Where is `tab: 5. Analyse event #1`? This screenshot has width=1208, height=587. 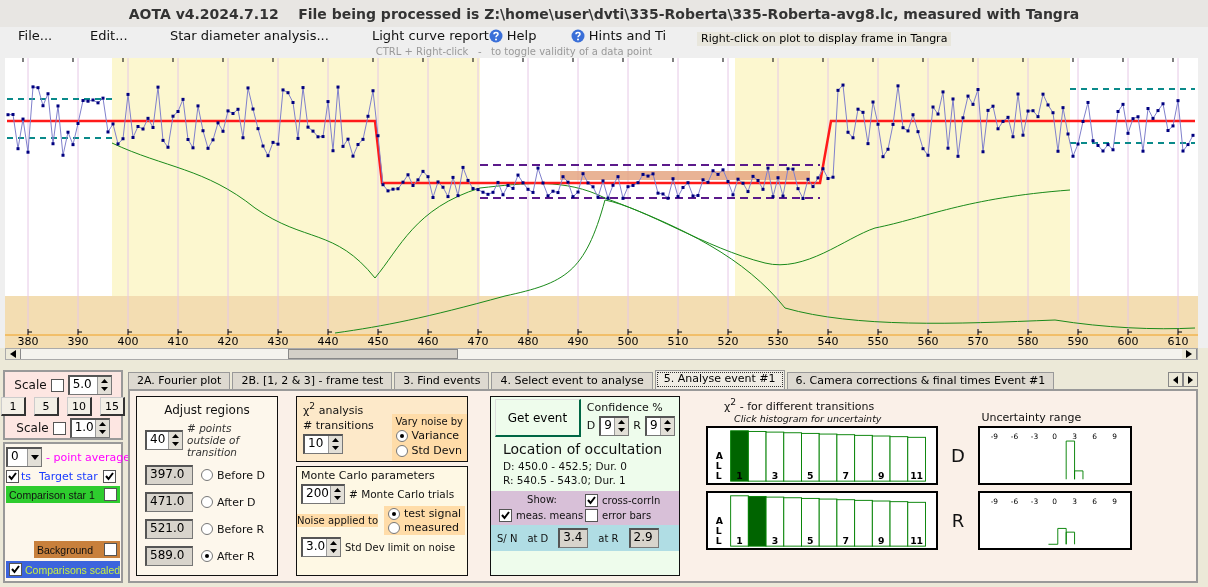 tab: 5. Analyse event #1 is located at coordinates (719, 379).